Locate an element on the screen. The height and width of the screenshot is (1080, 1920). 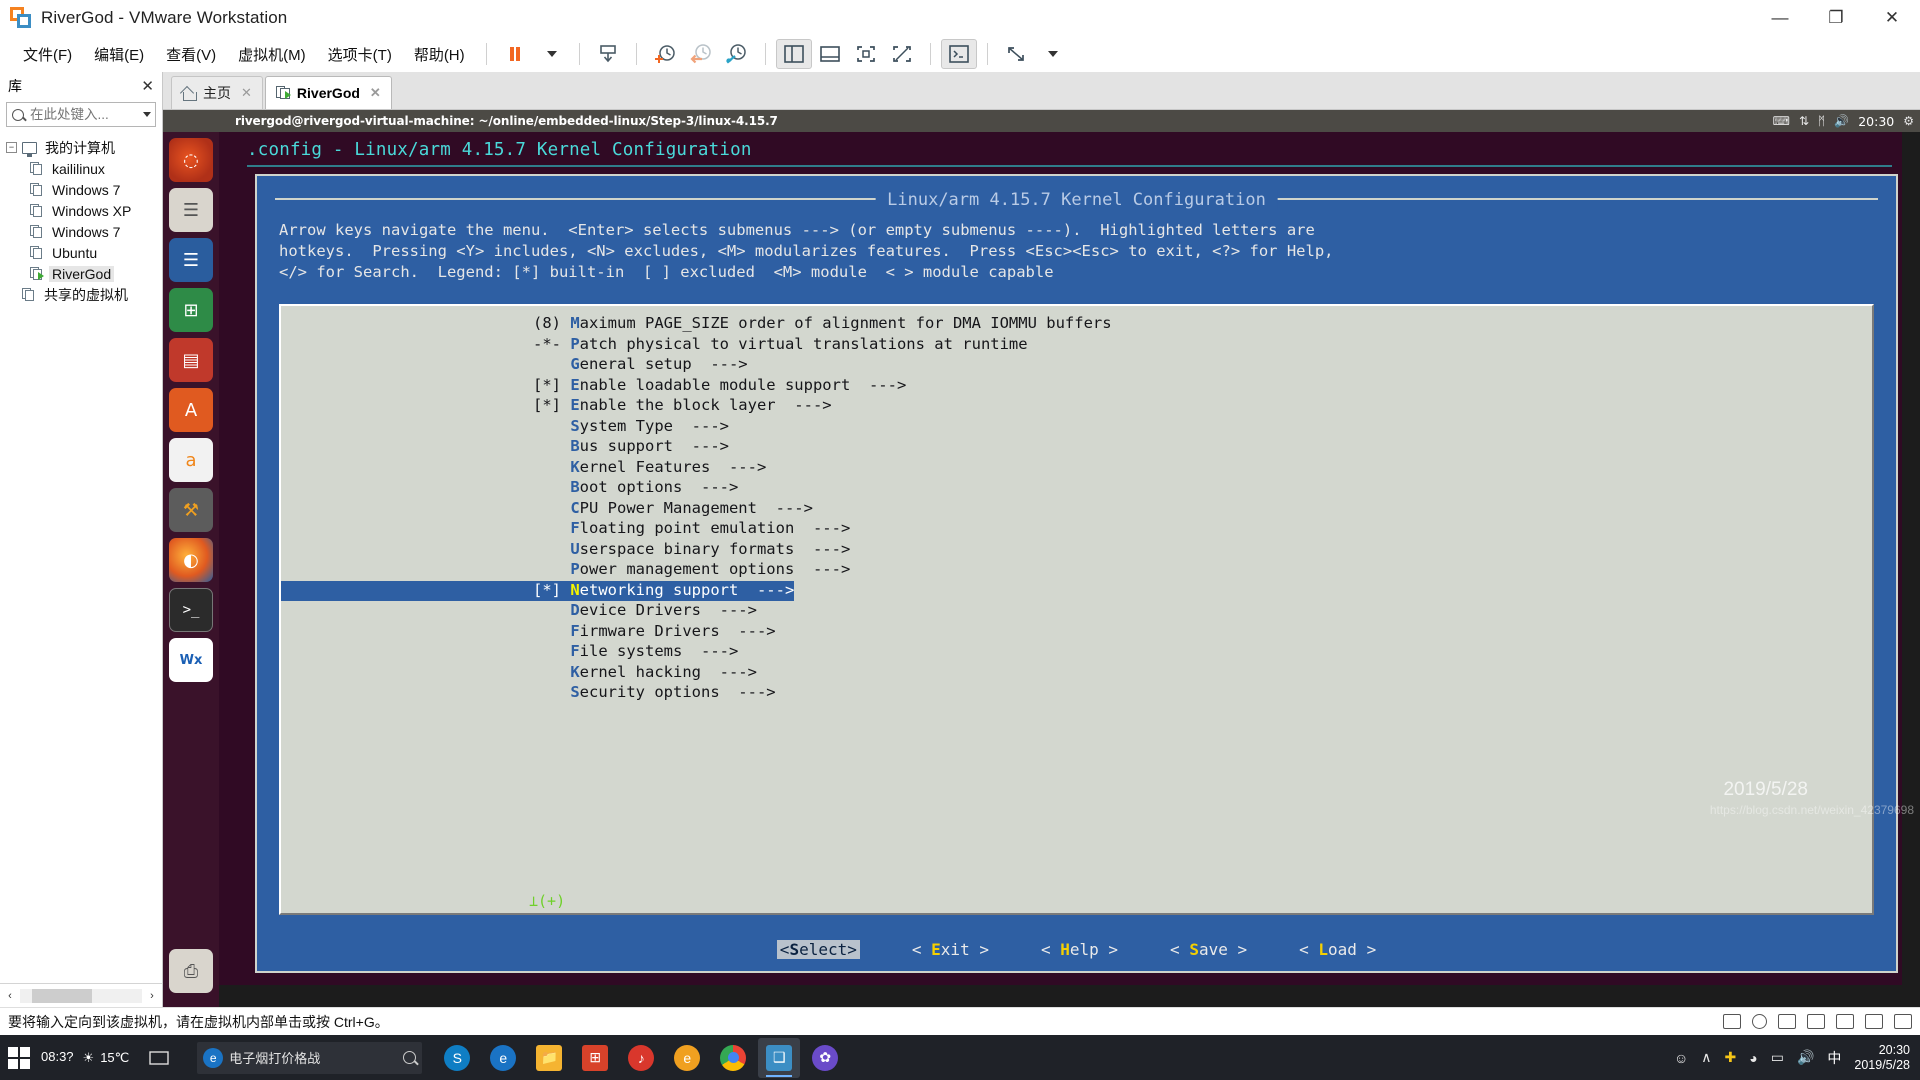
launcher-trash: ⎙ is located at coordinates (191, 971).